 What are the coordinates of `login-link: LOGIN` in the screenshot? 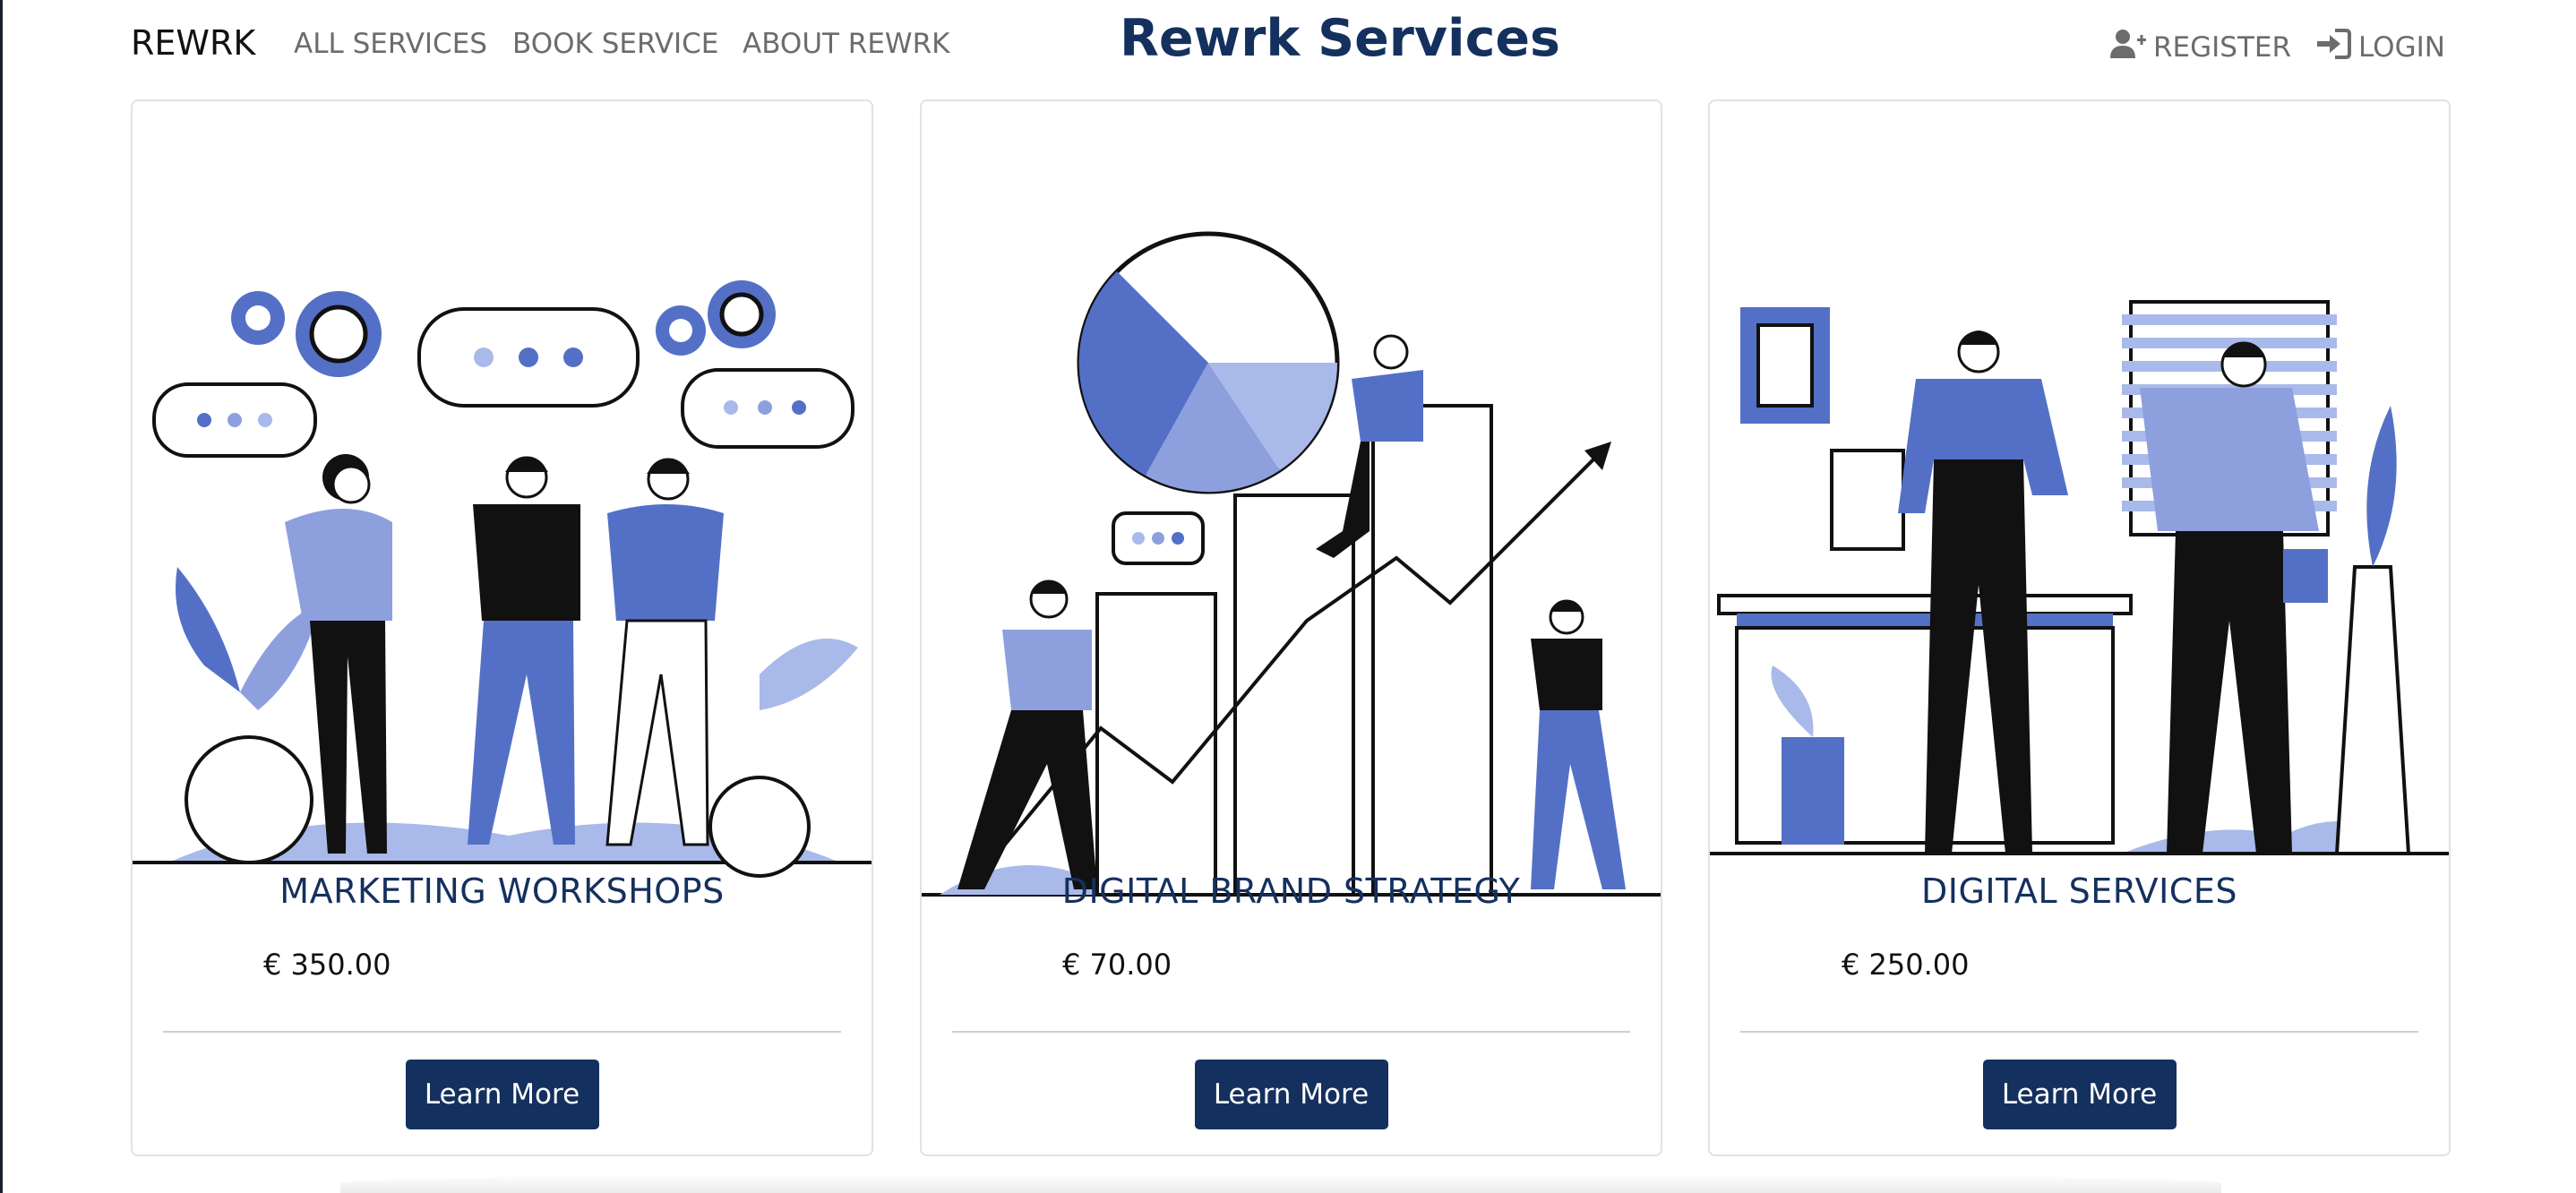 It's located at (2380, 48).